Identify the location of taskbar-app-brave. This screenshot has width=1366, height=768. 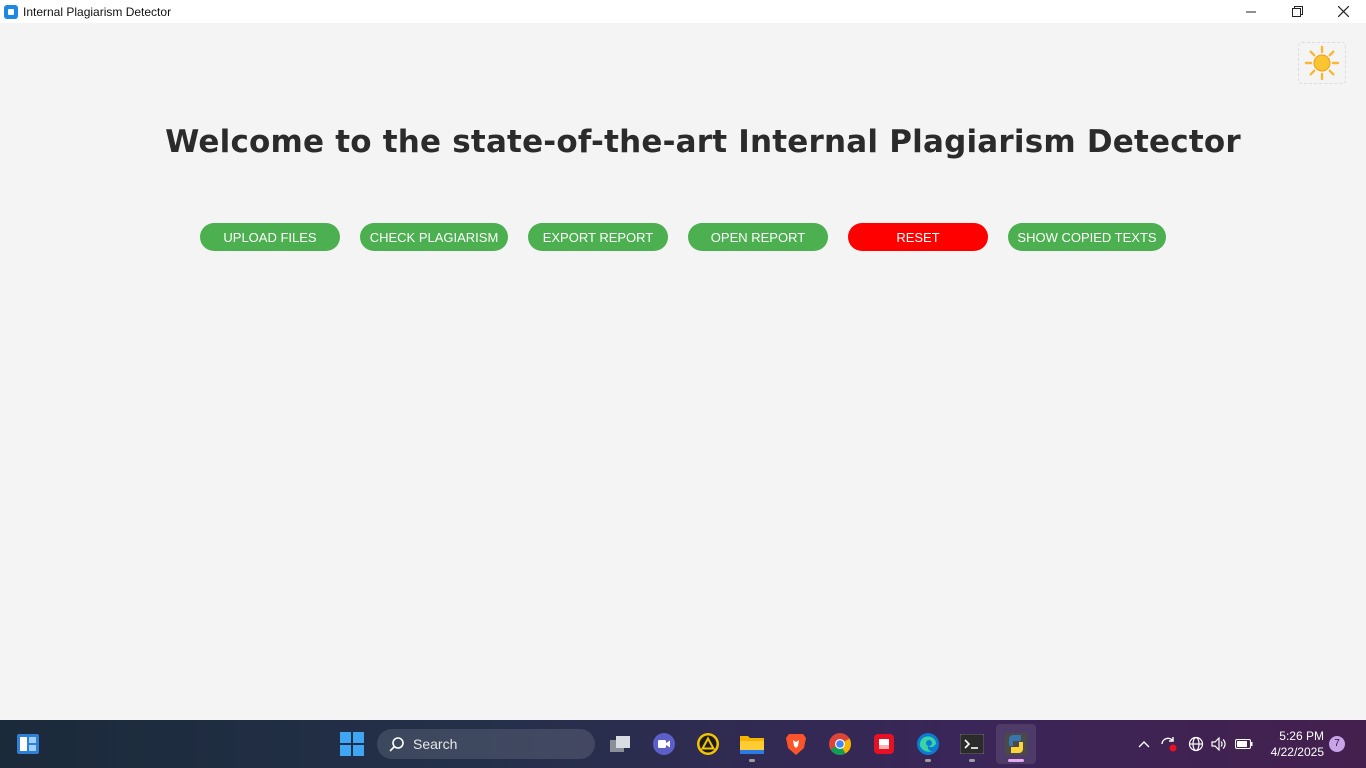
(796, 744).